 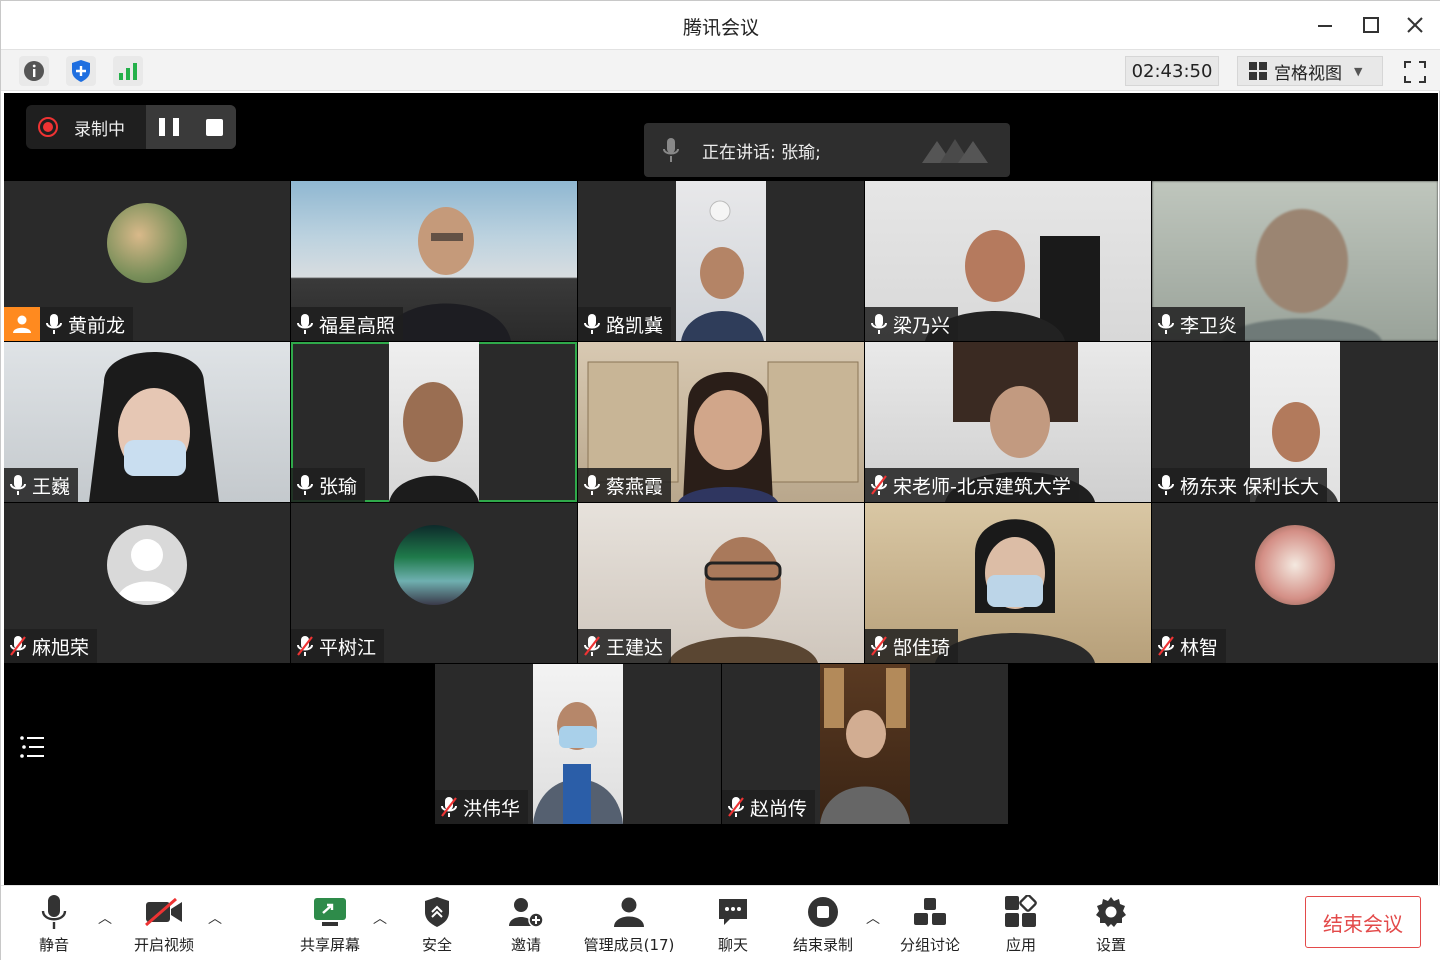 What do you see at coordinates (526, 924) in the screenshot?
I see `invite-button: 邀请` at bounding box center [526, 924].